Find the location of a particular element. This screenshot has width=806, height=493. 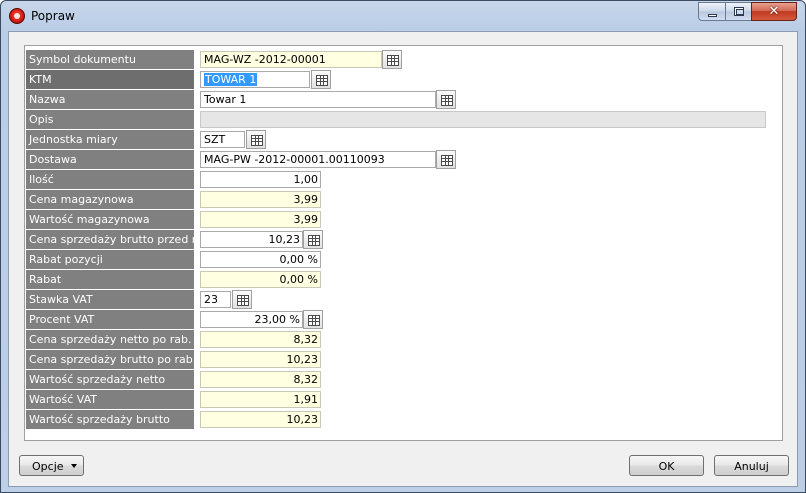

row-wartosc-magazynowa: Wartość magazynowa 3,99 is located at coordinates (403, 219).